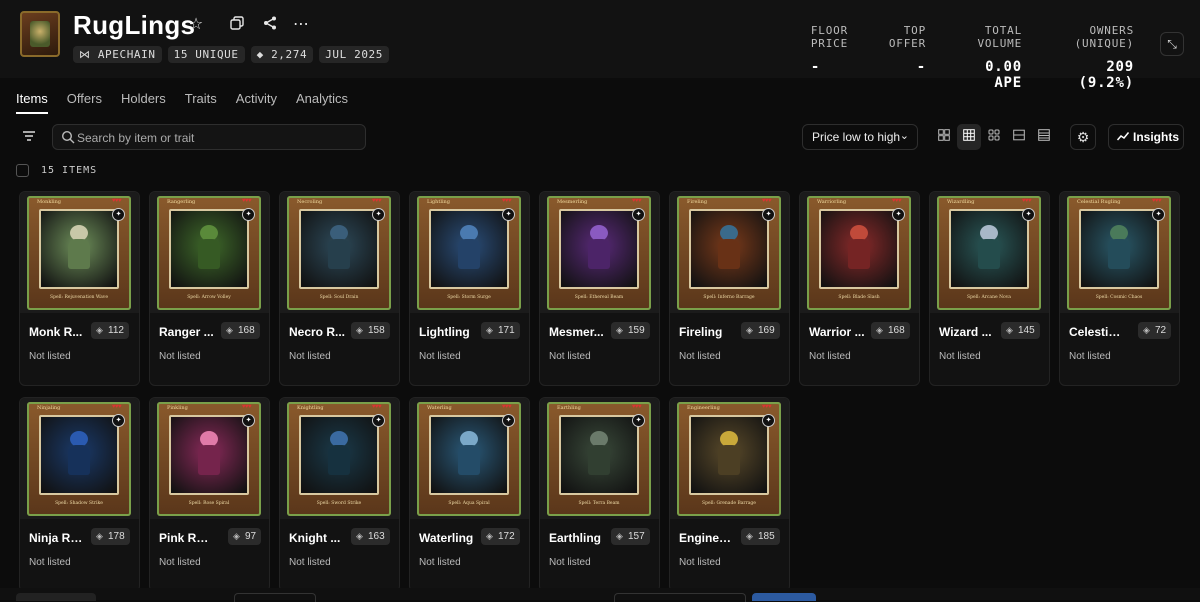 The image size is (1200, 602). I want to click on settings-button: ⚙, so click(1083, 137).